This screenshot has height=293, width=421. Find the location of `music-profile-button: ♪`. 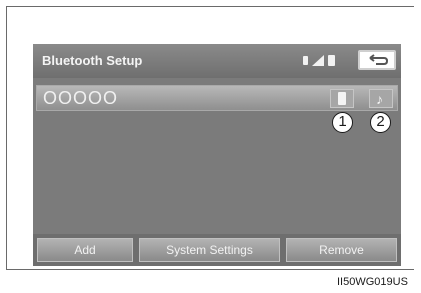

music-profile-button: ♪ is located at coordinates (381, 98).